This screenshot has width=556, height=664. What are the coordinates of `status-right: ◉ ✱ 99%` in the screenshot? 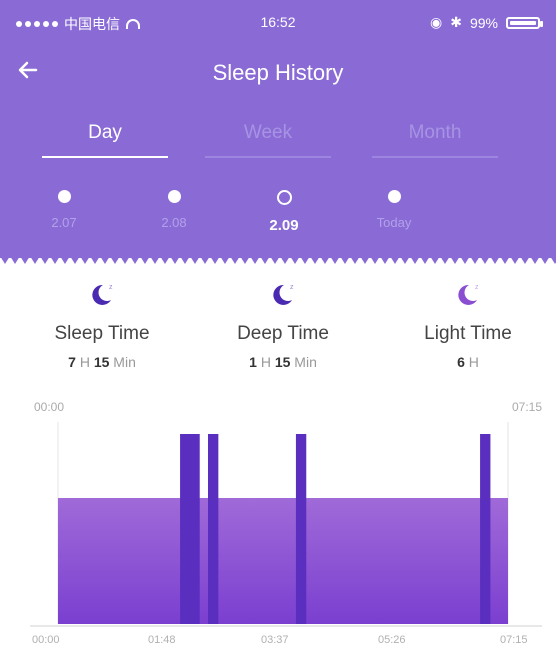 It's located at (486, 22).